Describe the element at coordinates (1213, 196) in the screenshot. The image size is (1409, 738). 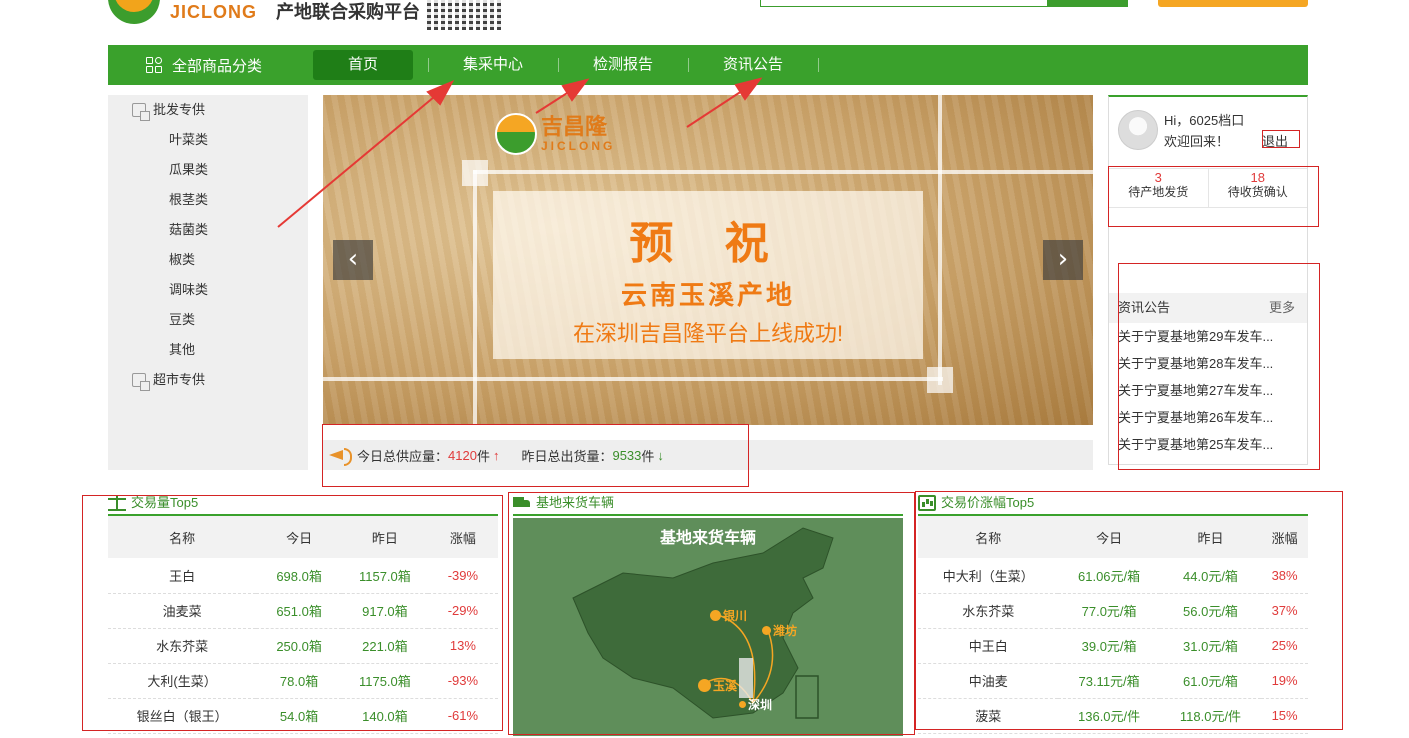
I see `annotation-box-orders` at that location.